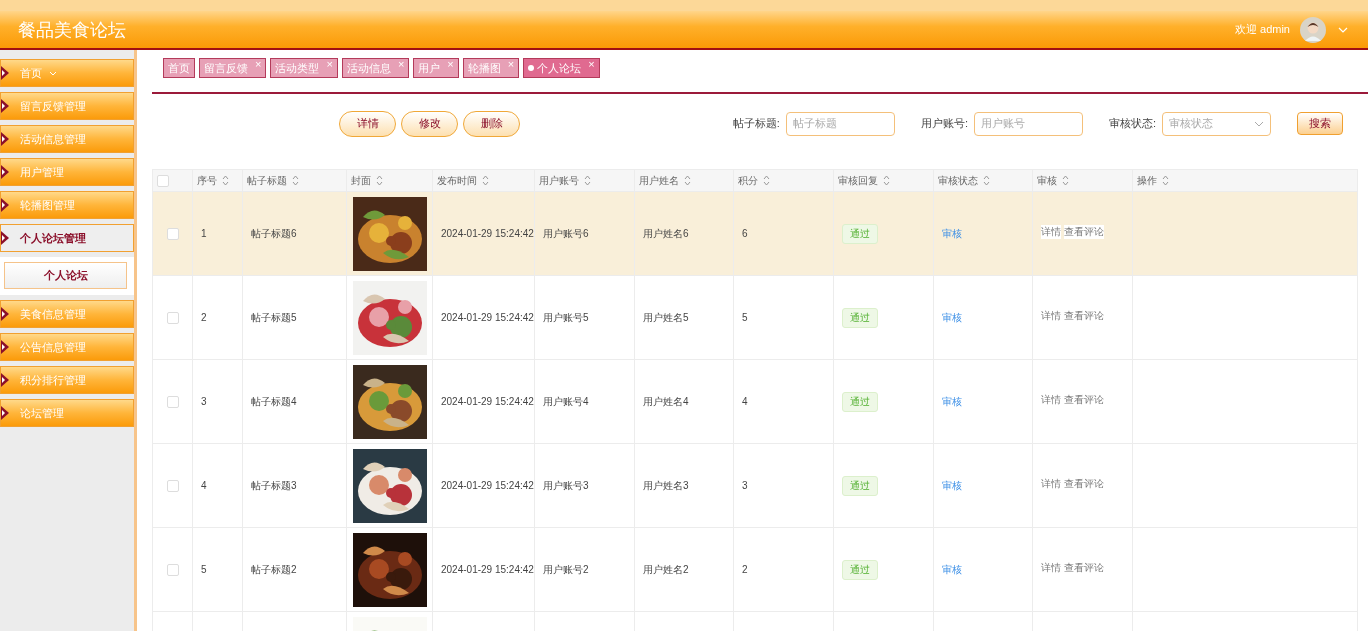 The height and width of the screenshot is (631, 1368). I want to click on search-button: 搜索, so click(1320, 123).